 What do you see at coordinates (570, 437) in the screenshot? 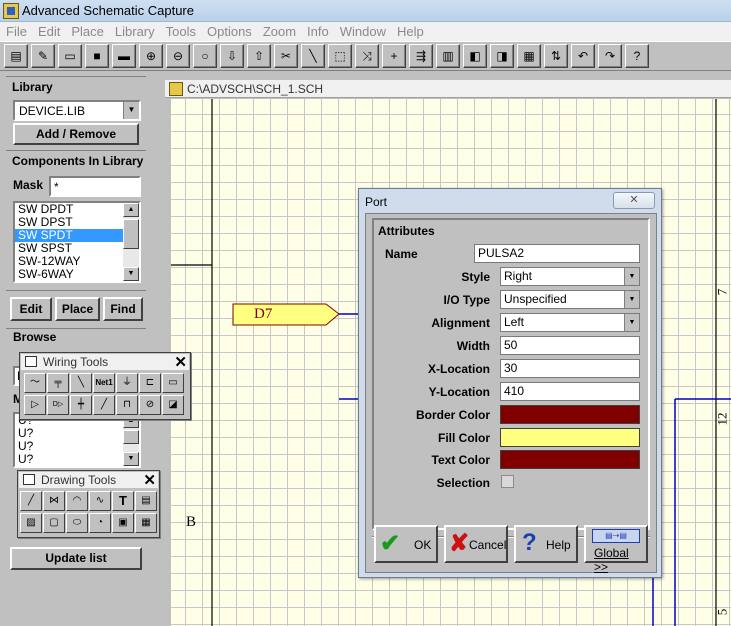
I see `fill-color-swatch` at bounding box center [570, 437].